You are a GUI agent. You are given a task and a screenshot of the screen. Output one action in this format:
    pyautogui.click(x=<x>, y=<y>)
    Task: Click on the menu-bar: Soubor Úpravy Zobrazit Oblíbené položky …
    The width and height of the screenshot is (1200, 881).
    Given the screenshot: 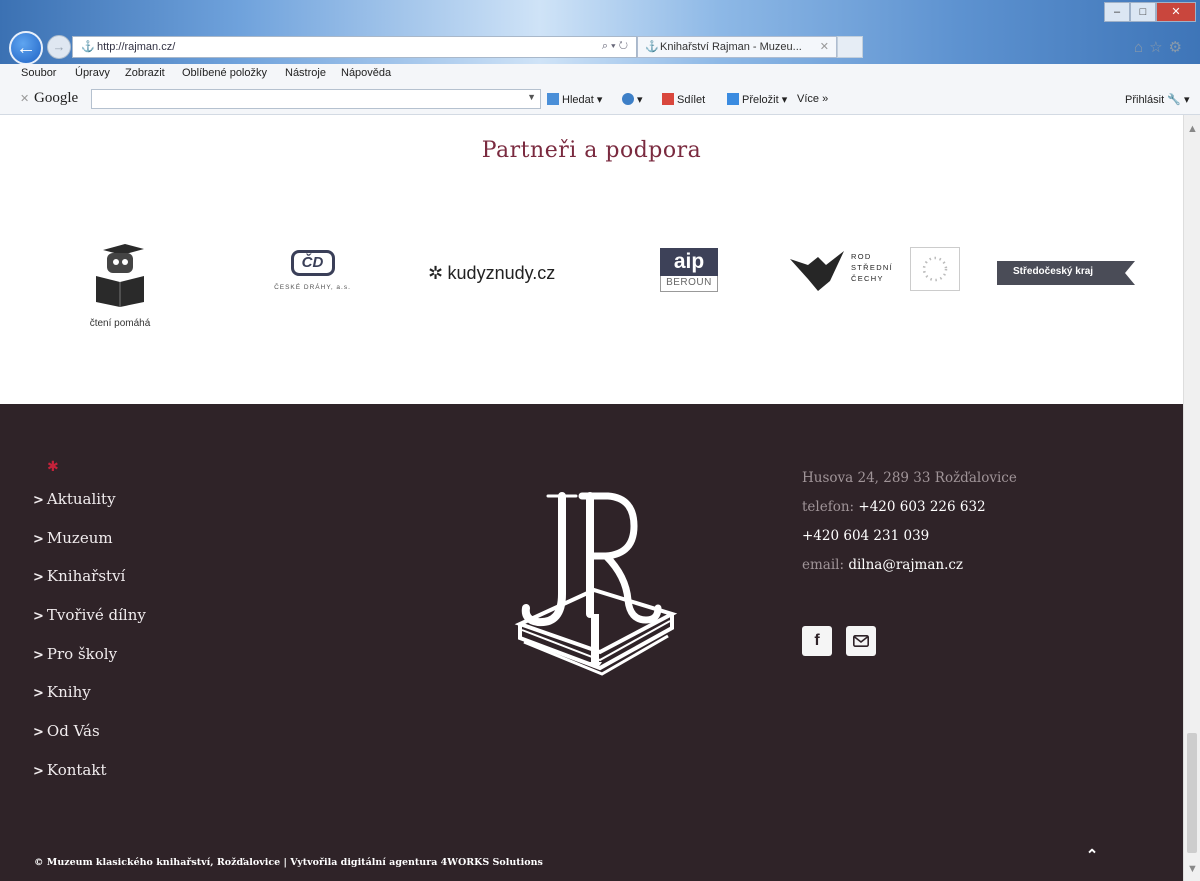 What is the action you would take?
    pyautogui.click(x=600, y=74)
    